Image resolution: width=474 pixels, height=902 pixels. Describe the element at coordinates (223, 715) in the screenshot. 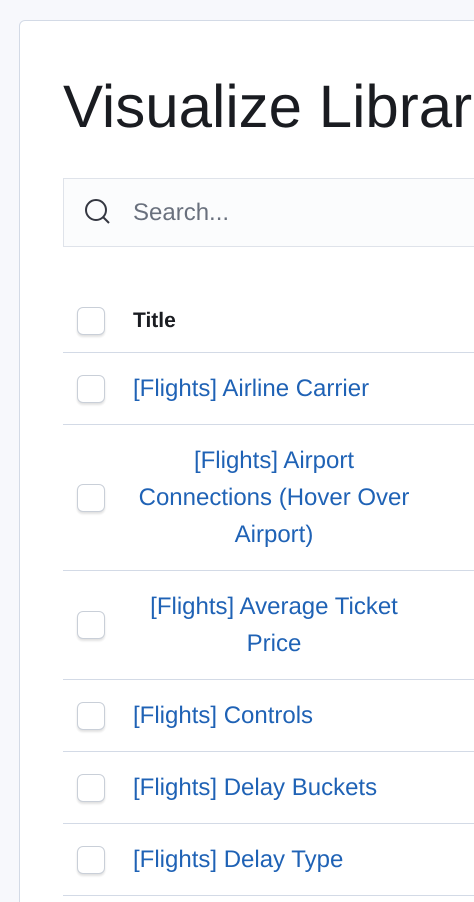

I see `title-link: [Flights] Controls` at that location.